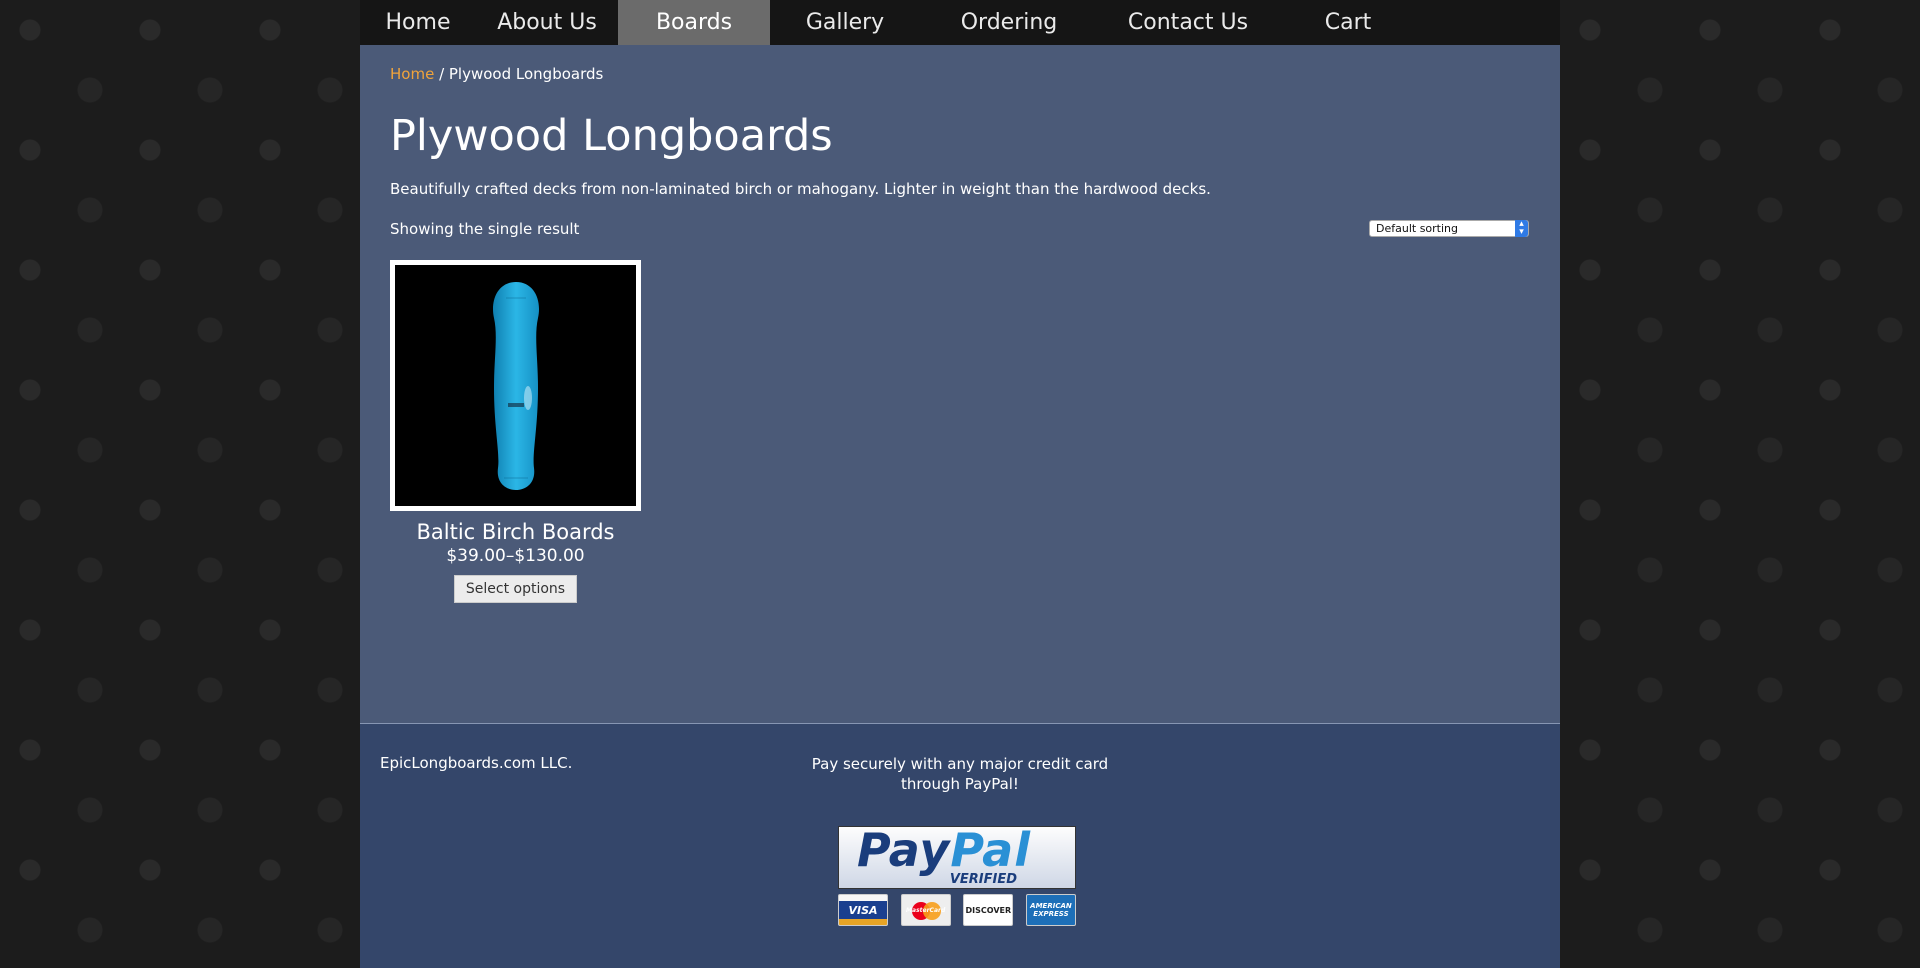 The width and height of the screenshot is (1920, 968). Describe the element at coordinates (904, 851) in the screenshot. I see `paypal-pay: Pay` at that location.